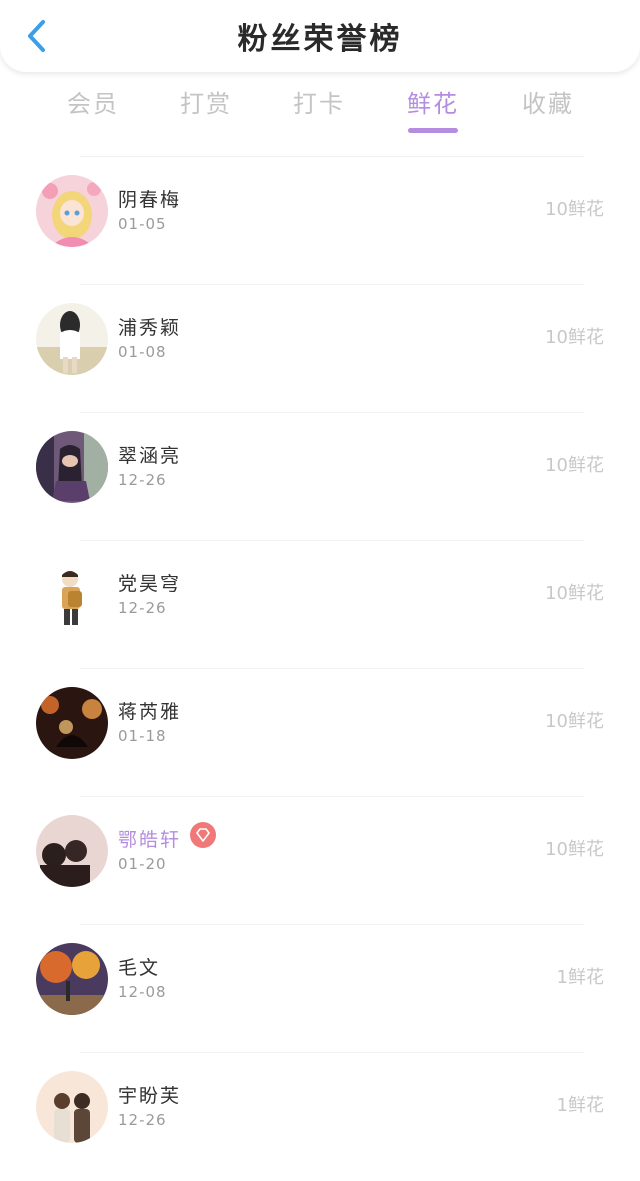 The image size is (640, 1181). I want to click on nav-bar: 粉丝荣誉榜, so click(320, 36).